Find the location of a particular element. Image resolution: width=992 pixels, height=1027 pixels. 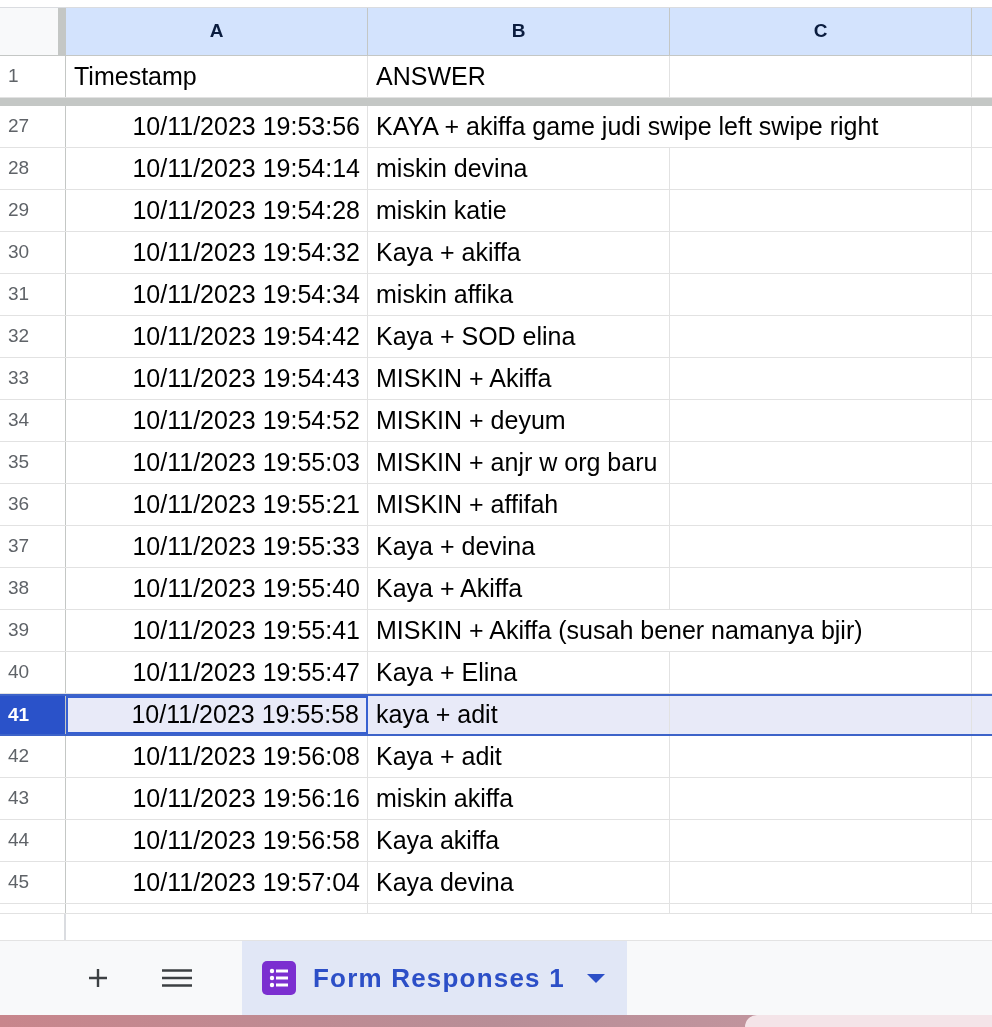

menu-icon is located at coordinates (177, 978).